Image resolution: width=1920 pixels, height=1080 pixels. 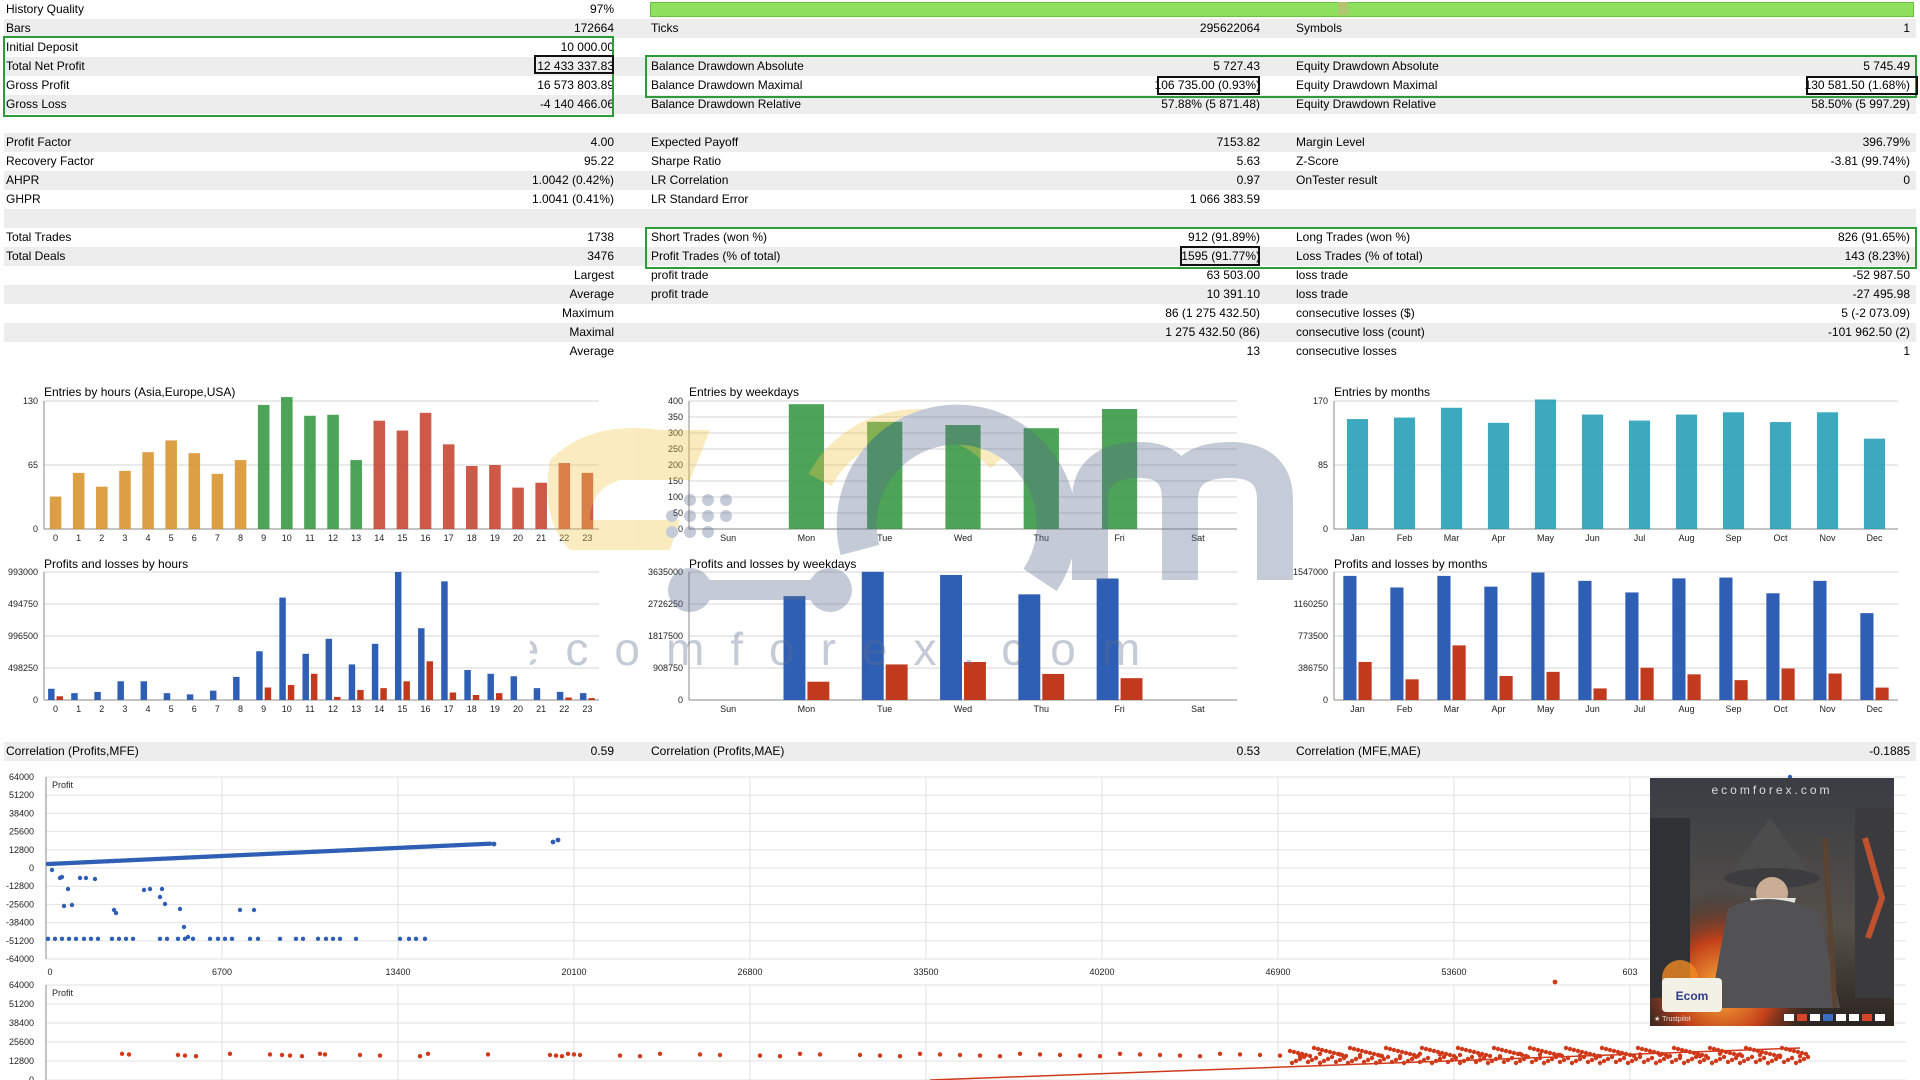 I want to click on x-tick-label: 53600, so click(x=1453, y=972).